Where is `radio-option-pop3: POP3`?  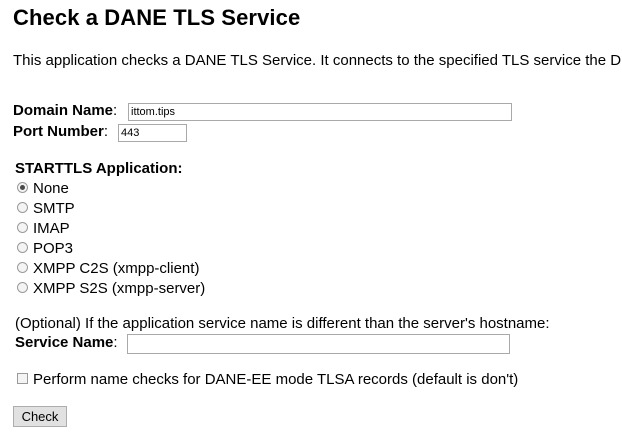 radio-option-pop3: POP3 is located at coordinates (45, 249).